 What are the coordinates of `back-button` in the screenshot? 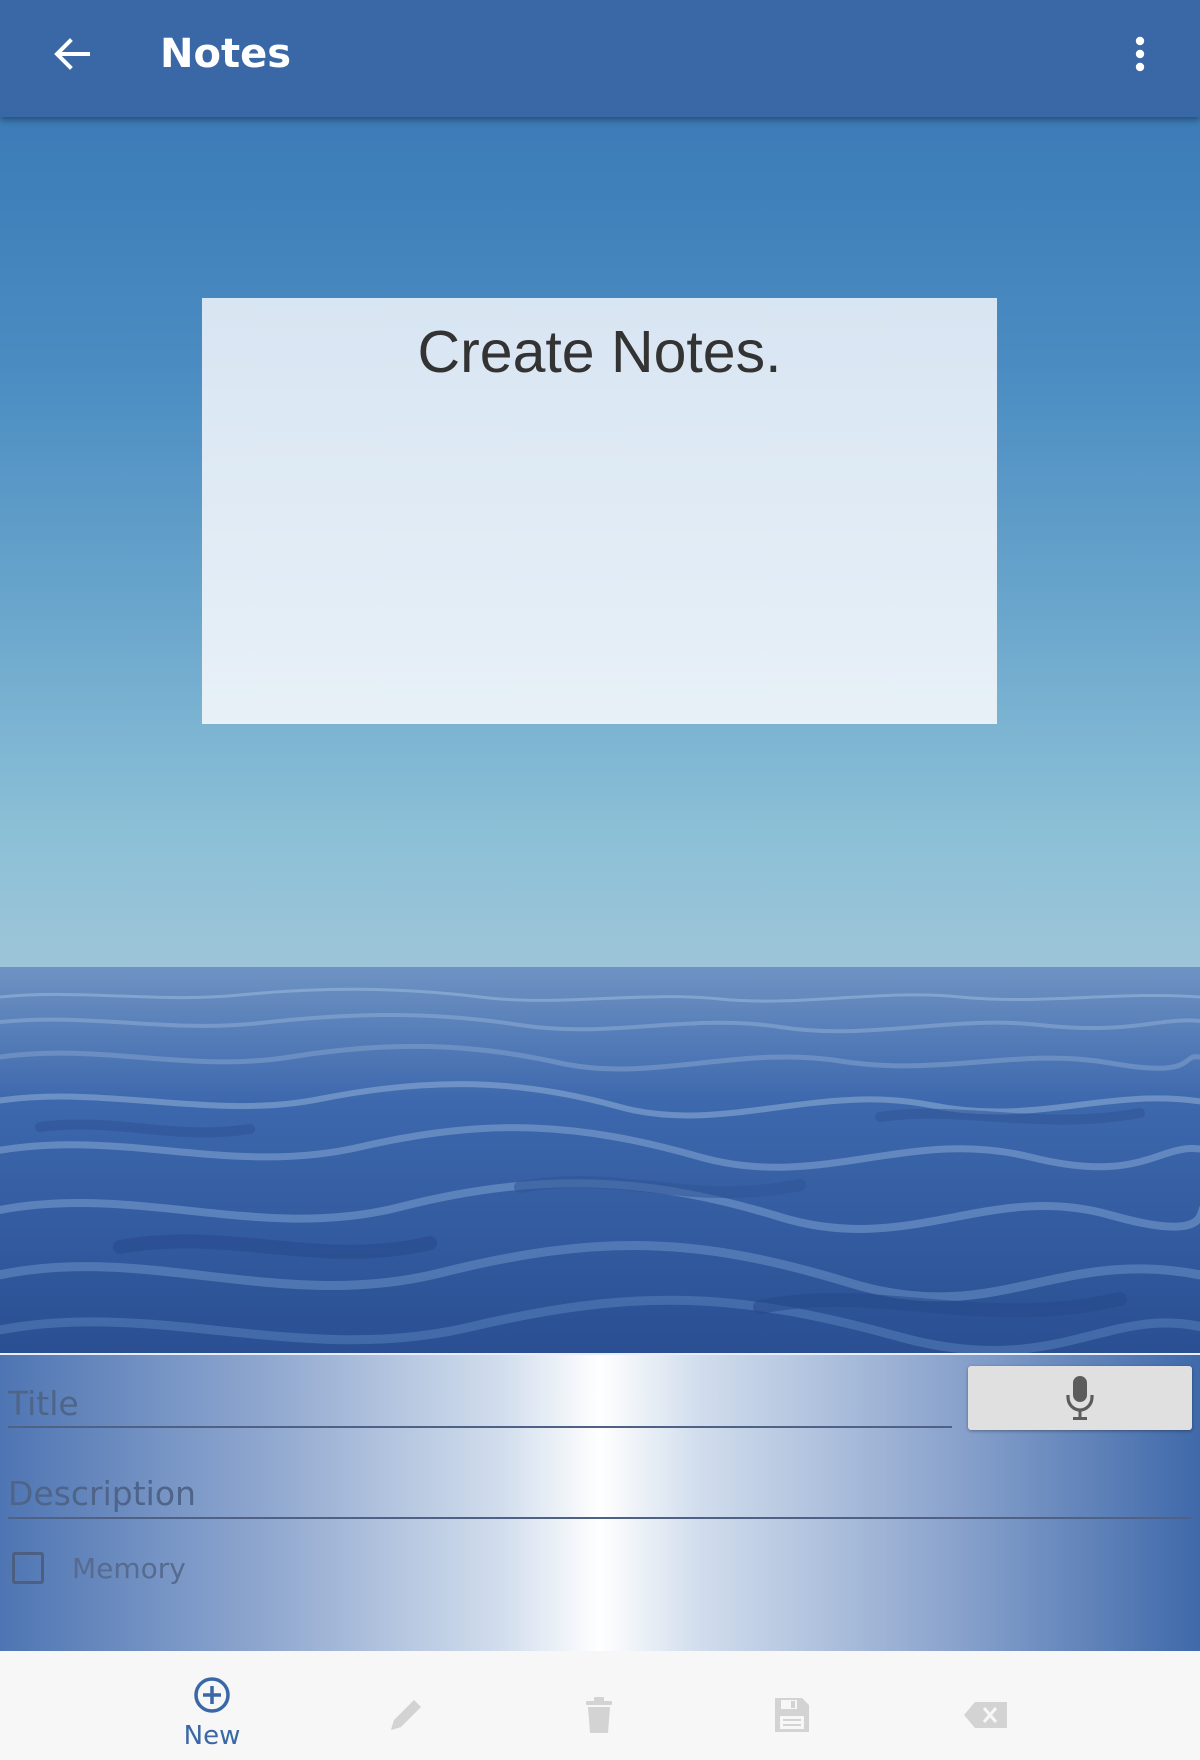 It's located at (72, 54).